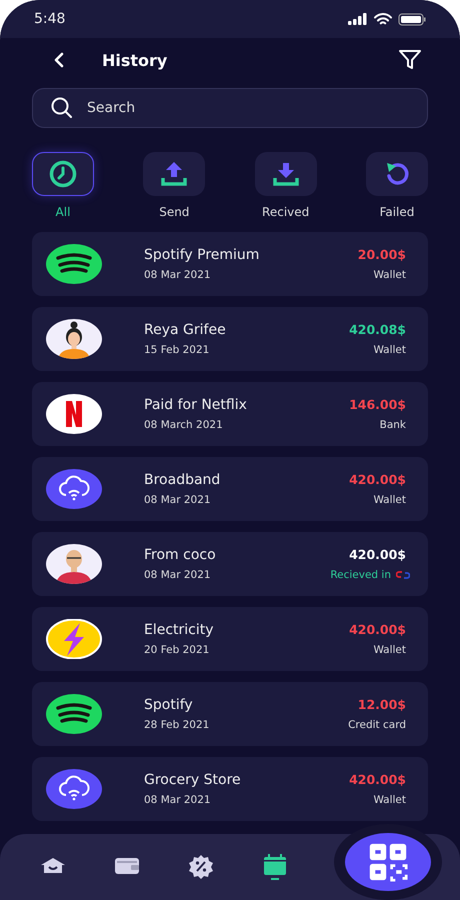 The height and width of the screenshot is (900, 460). Describe the element at coordinates (196, 405) in the screenshot. I see `transaction-name: Paid for Netflix` at that location.